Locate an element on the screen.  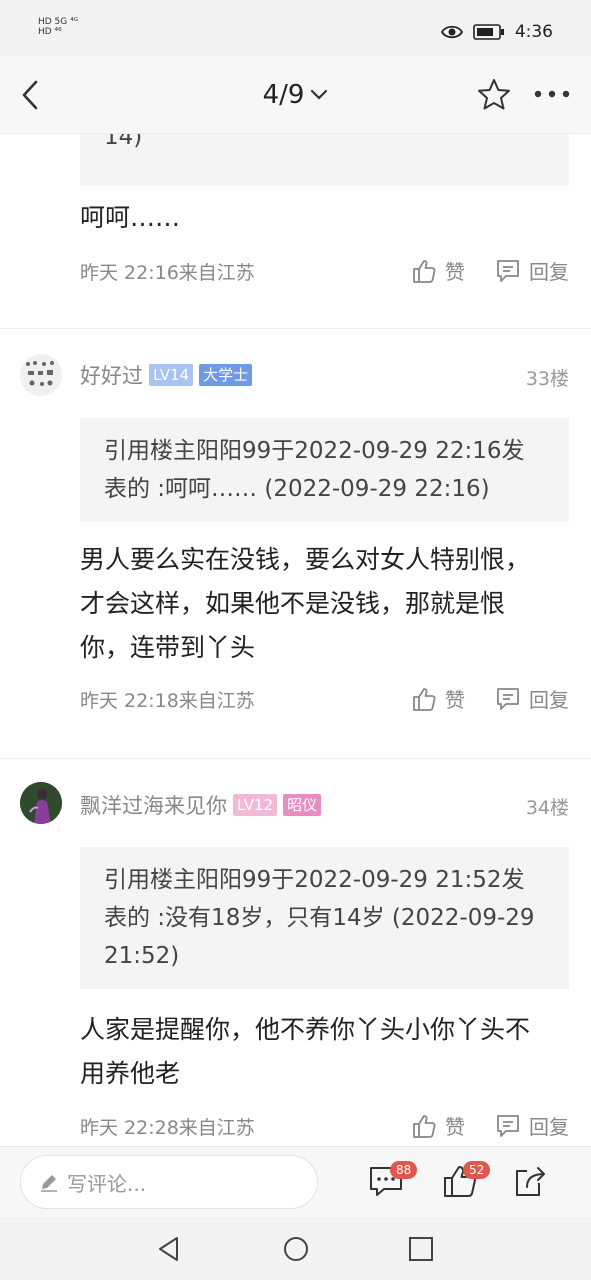
system-nav-bar is located at coordinates (295, 1249).